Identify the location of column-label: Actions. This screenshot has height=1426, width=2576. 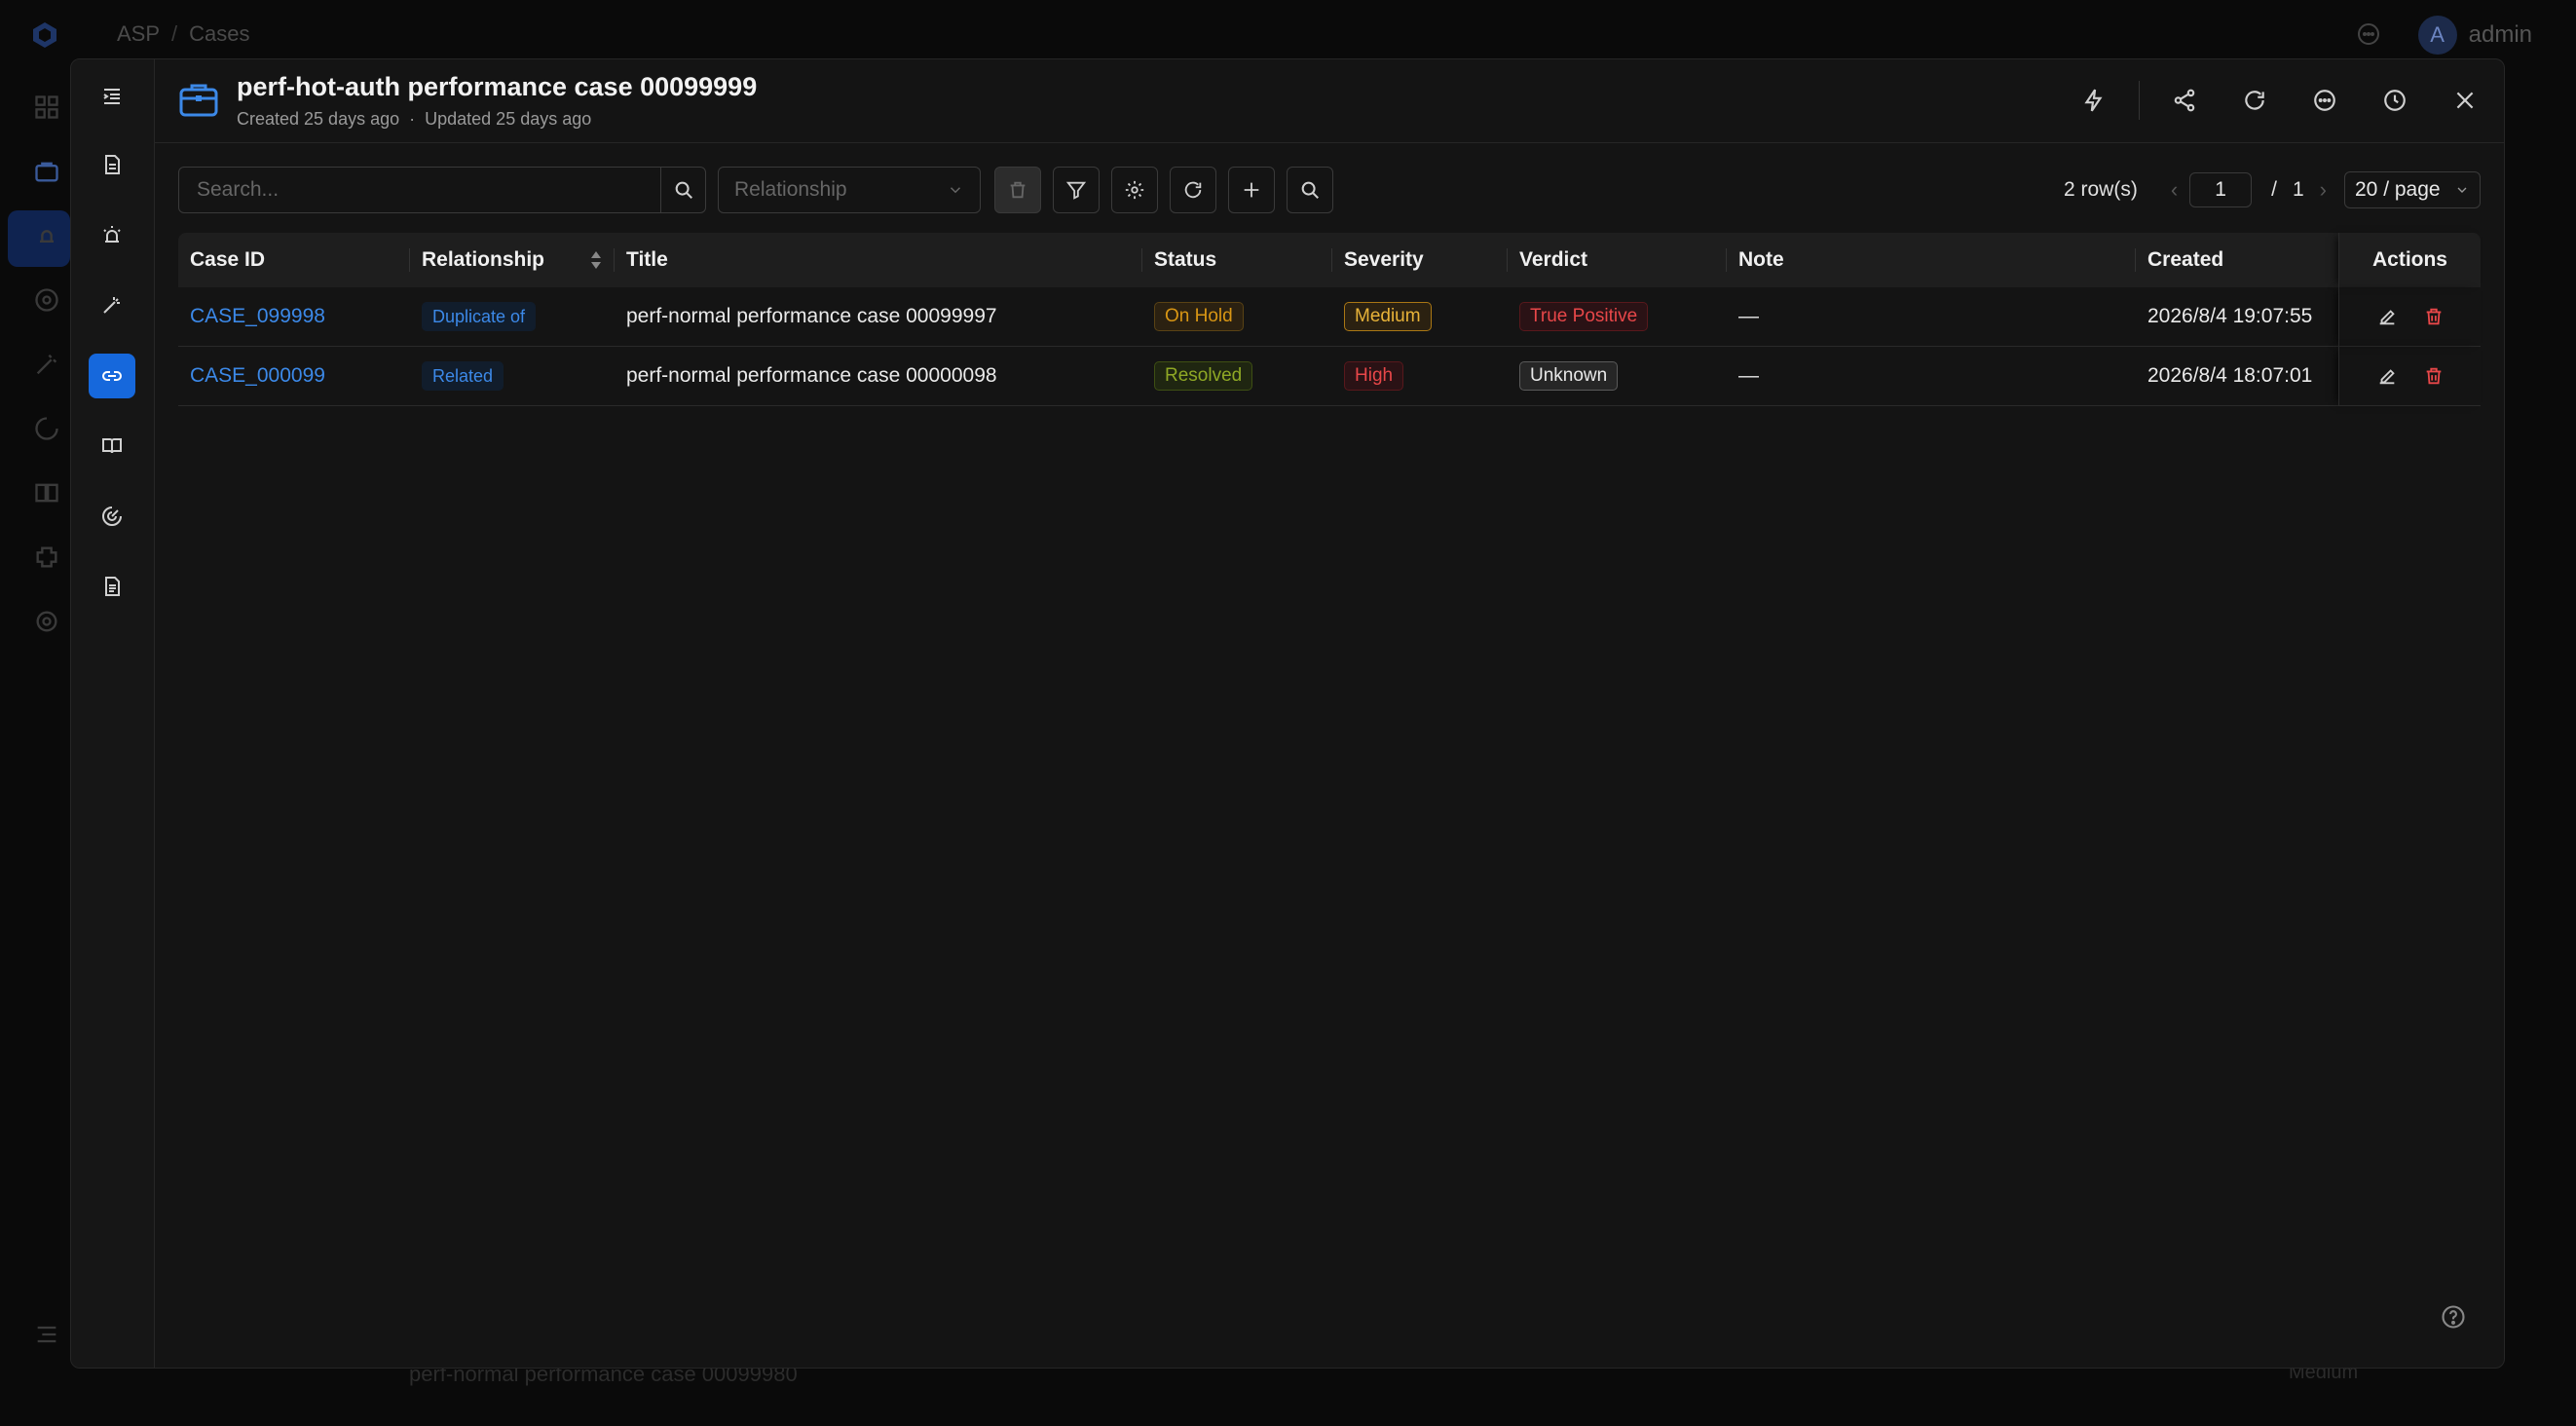
(2409, 260).